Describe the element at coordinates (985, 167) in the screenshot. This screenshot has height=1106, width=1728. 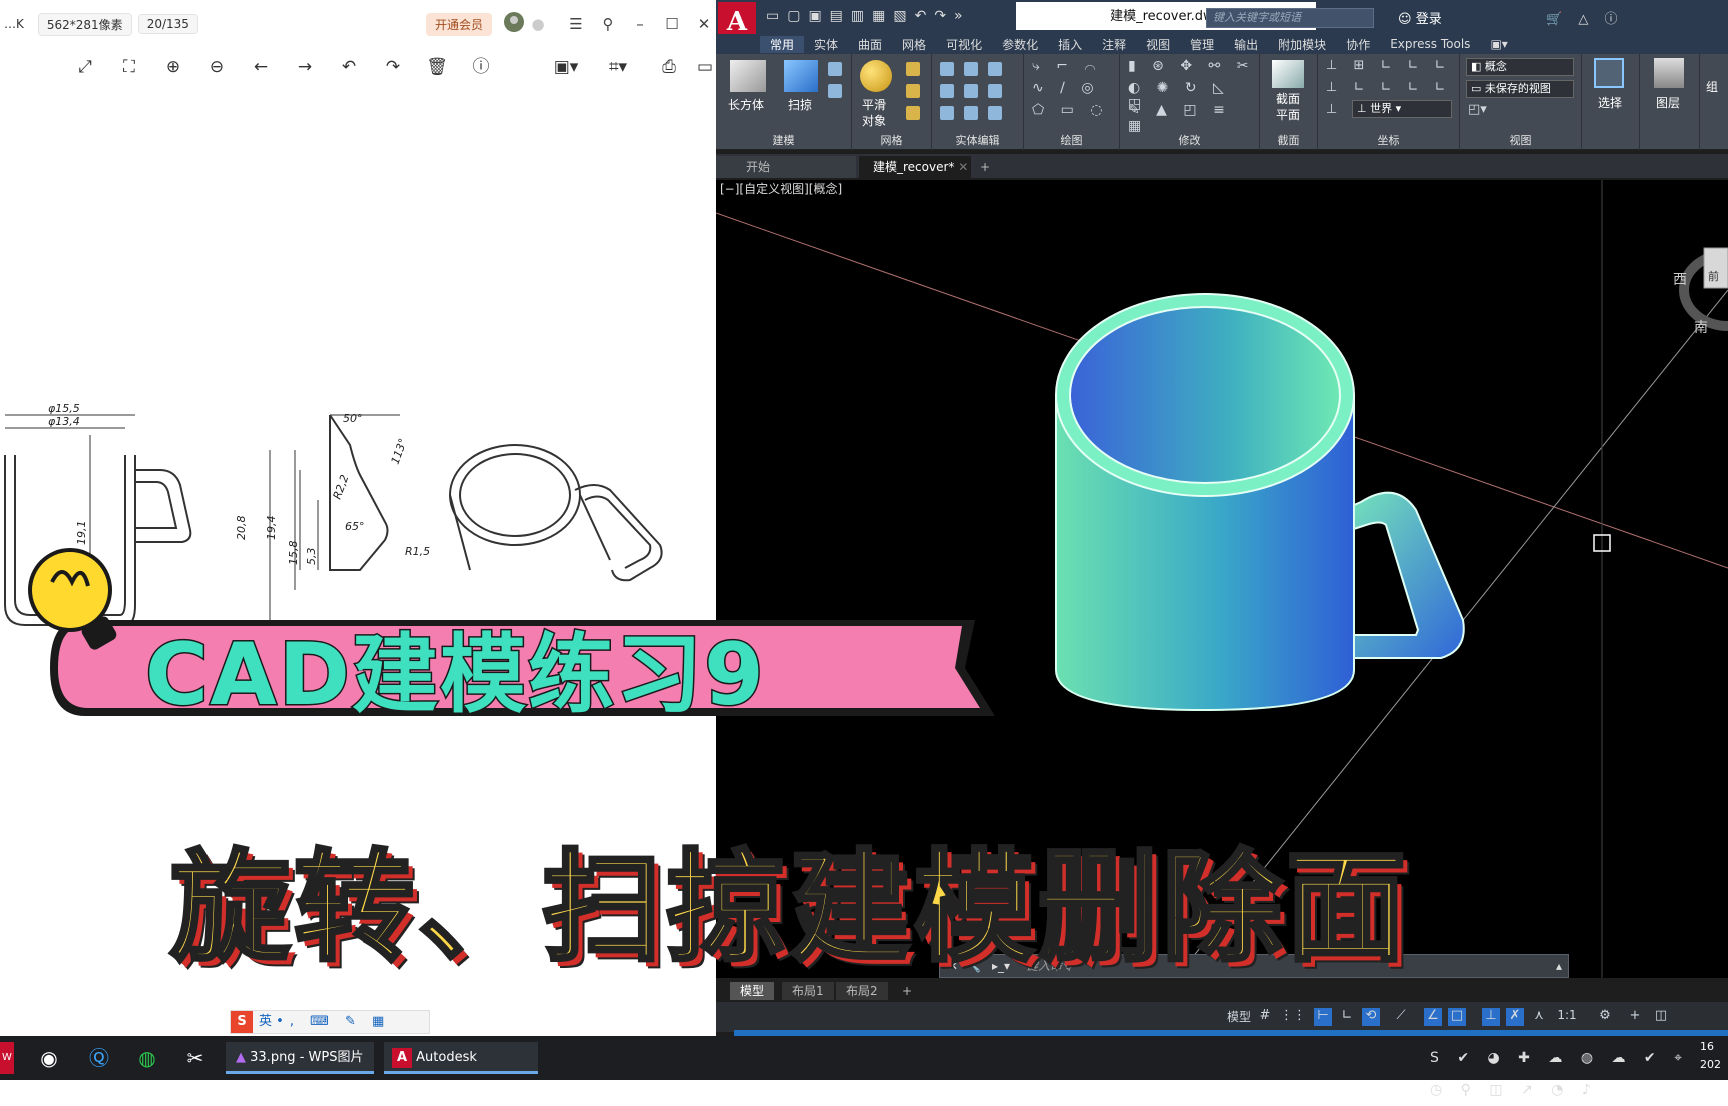
I see `new-tab-button: +` at that location.